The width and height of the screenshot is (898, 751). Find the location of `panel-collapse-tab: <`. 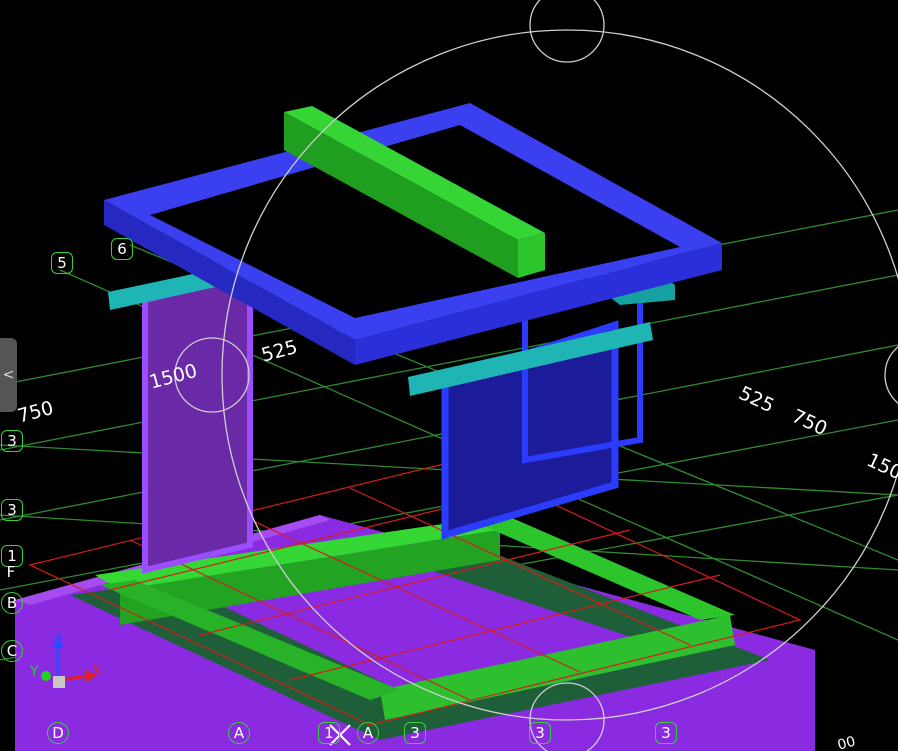

panel-collapse-tab: < is located at coordinates (8, 375).